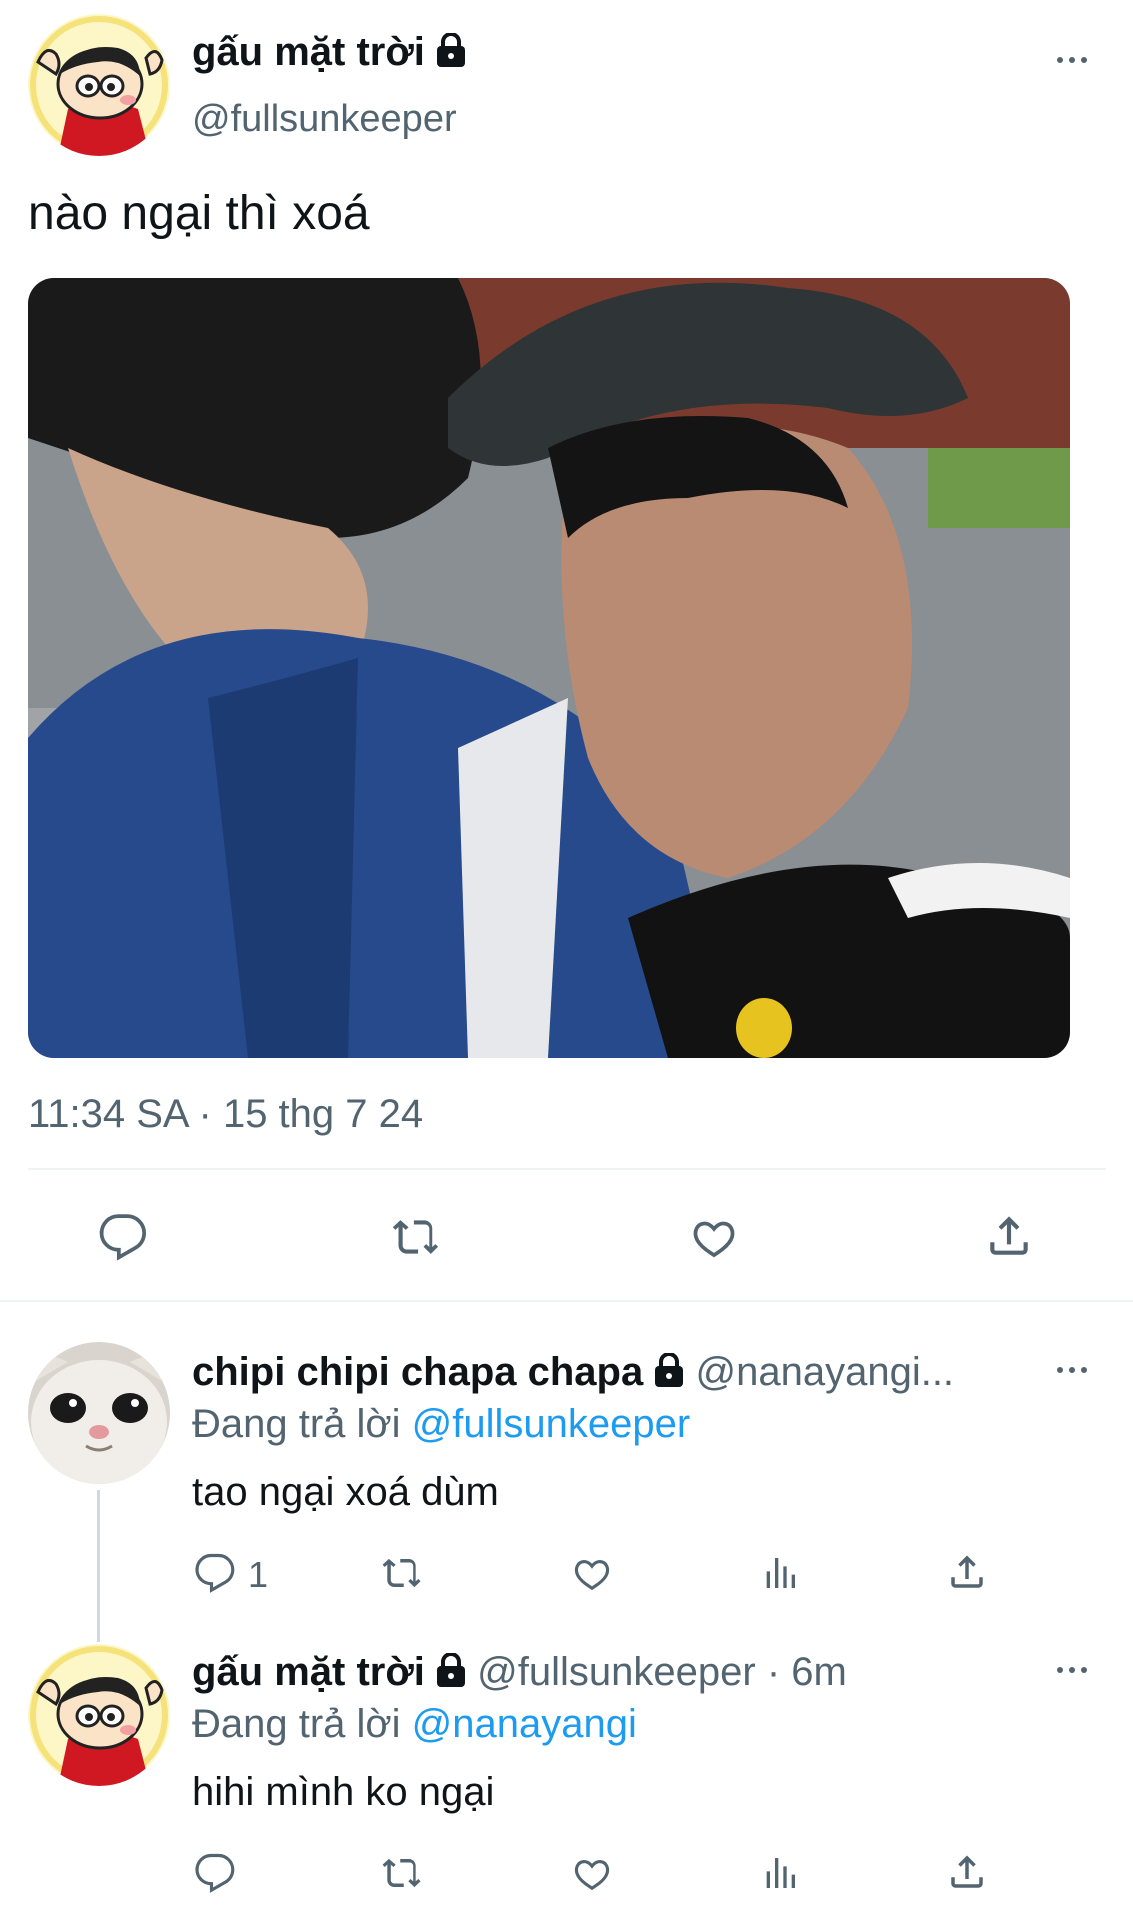  What do you see at coordinates (324, 119) in the screenshot?
I see `author-handle: @fullsunkeeper` at bounding box center [324, 119].